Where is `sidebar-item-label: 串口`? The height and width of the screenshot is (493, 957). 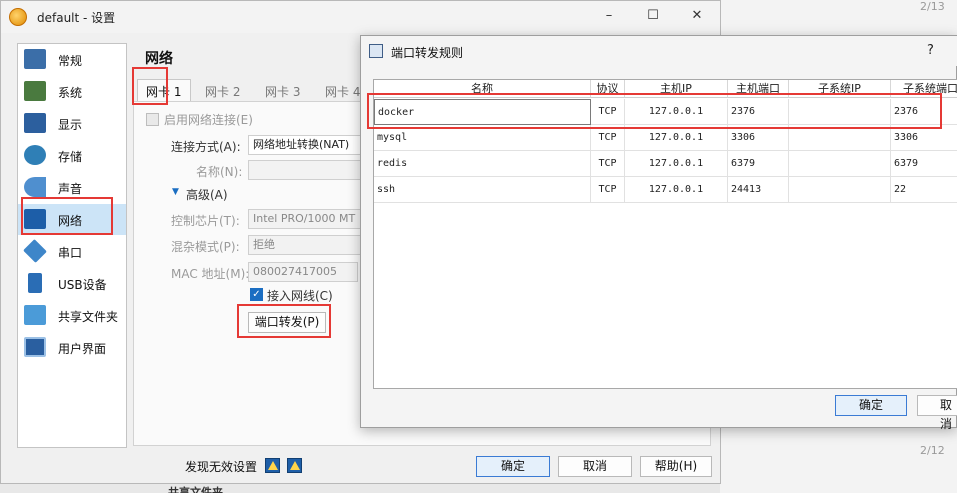 sidebar-item-label: 串口 is located at coordinates (70, 253).